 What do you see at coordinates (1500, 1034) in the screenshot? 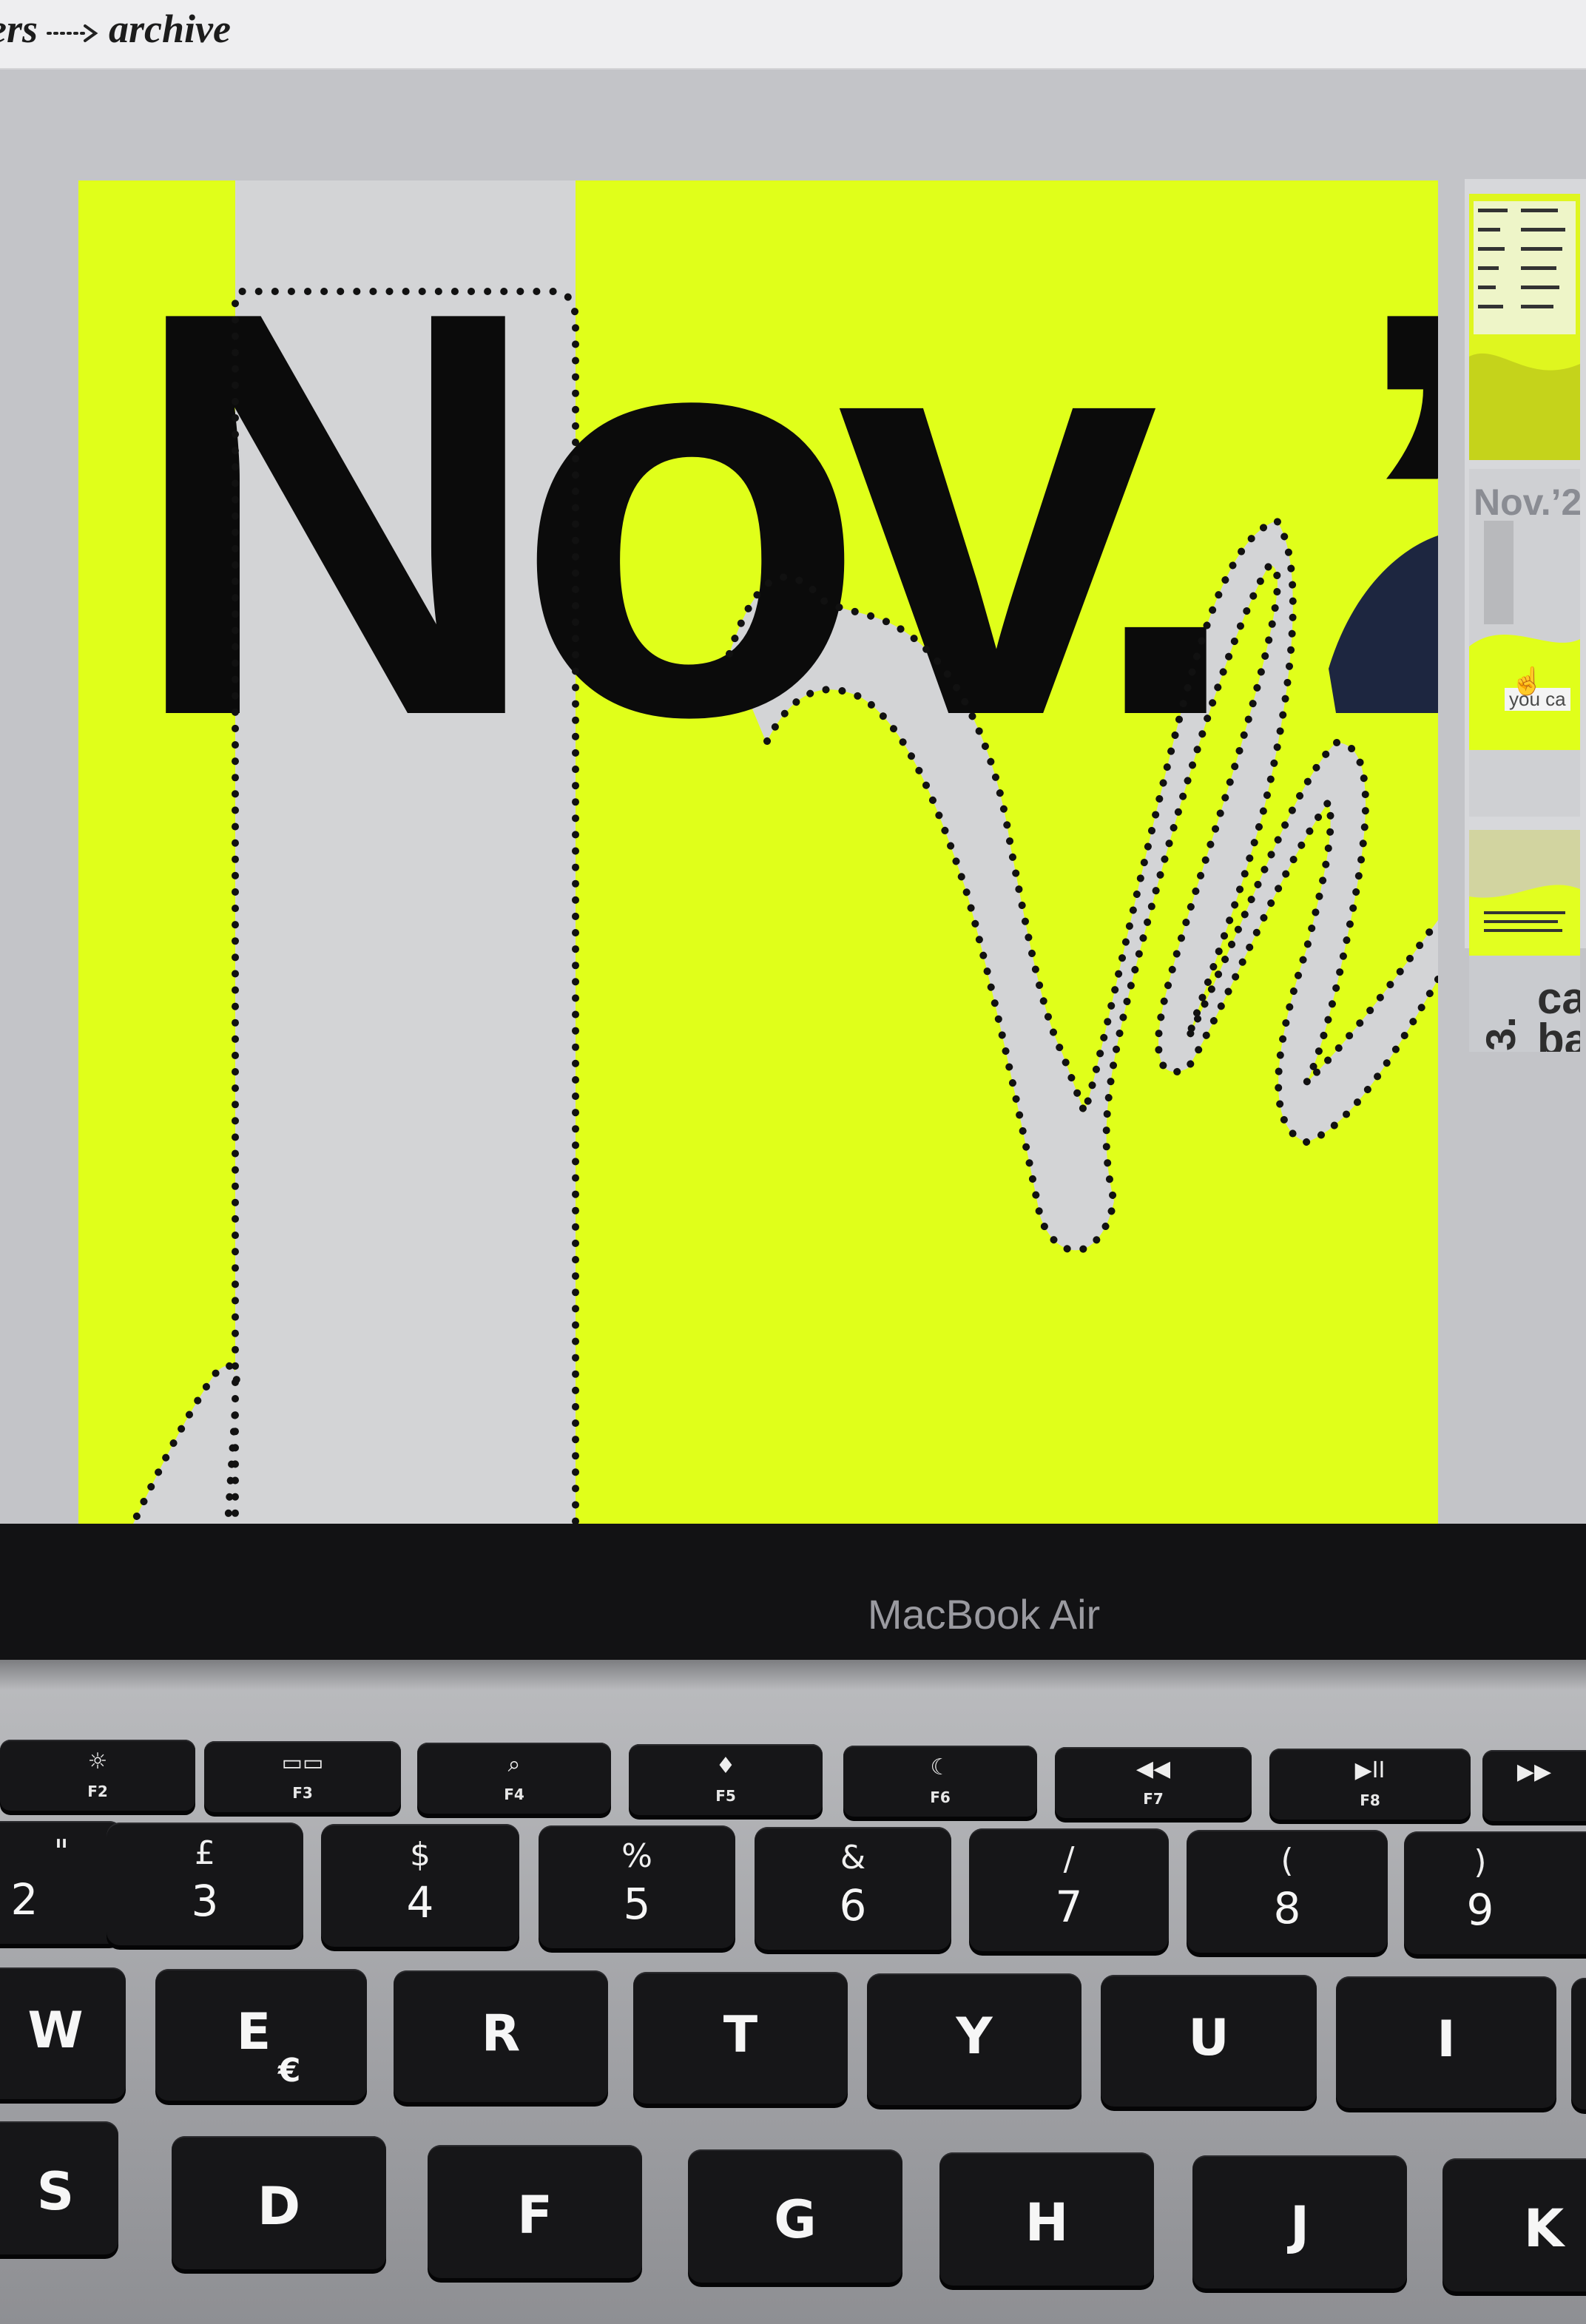
I see `thumbnail-number: 23.` at bounding box center [1500, 1034].